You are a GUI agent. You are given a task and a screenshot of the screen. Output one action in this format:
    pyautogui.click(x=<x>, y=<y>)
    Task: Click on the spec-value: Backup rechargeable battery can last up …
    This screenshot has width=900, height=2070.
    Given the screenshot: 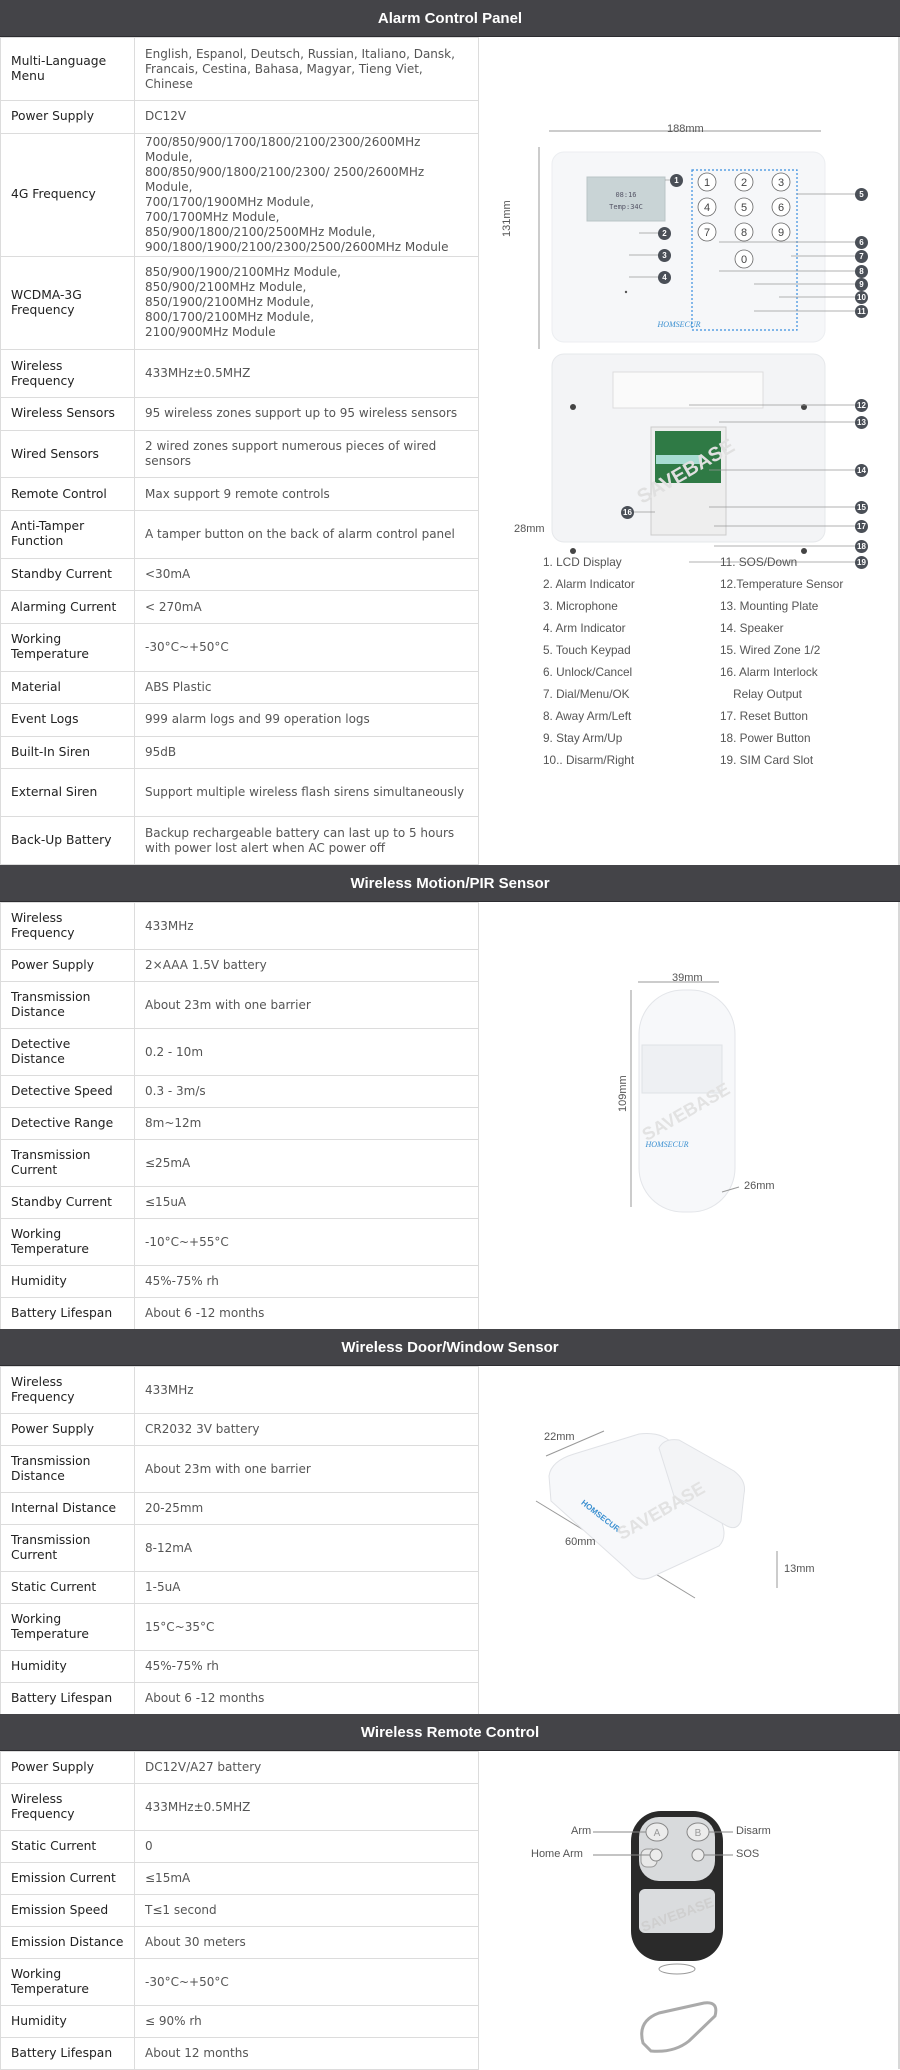 What is the action you would take?
    pyautogui.click(x=306, y=840)
    